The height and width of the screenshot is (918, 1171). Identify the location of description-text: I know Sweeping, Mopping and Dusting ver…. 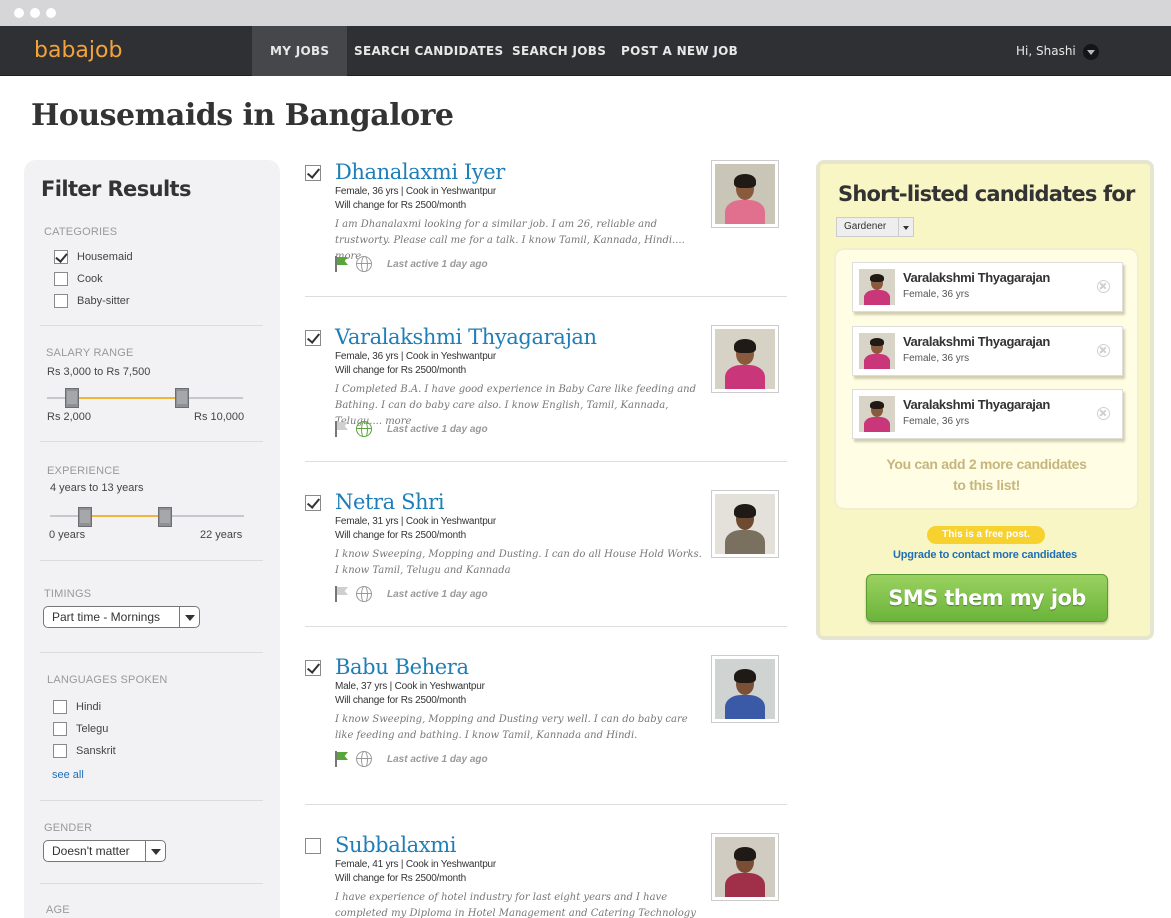
(511, 727).